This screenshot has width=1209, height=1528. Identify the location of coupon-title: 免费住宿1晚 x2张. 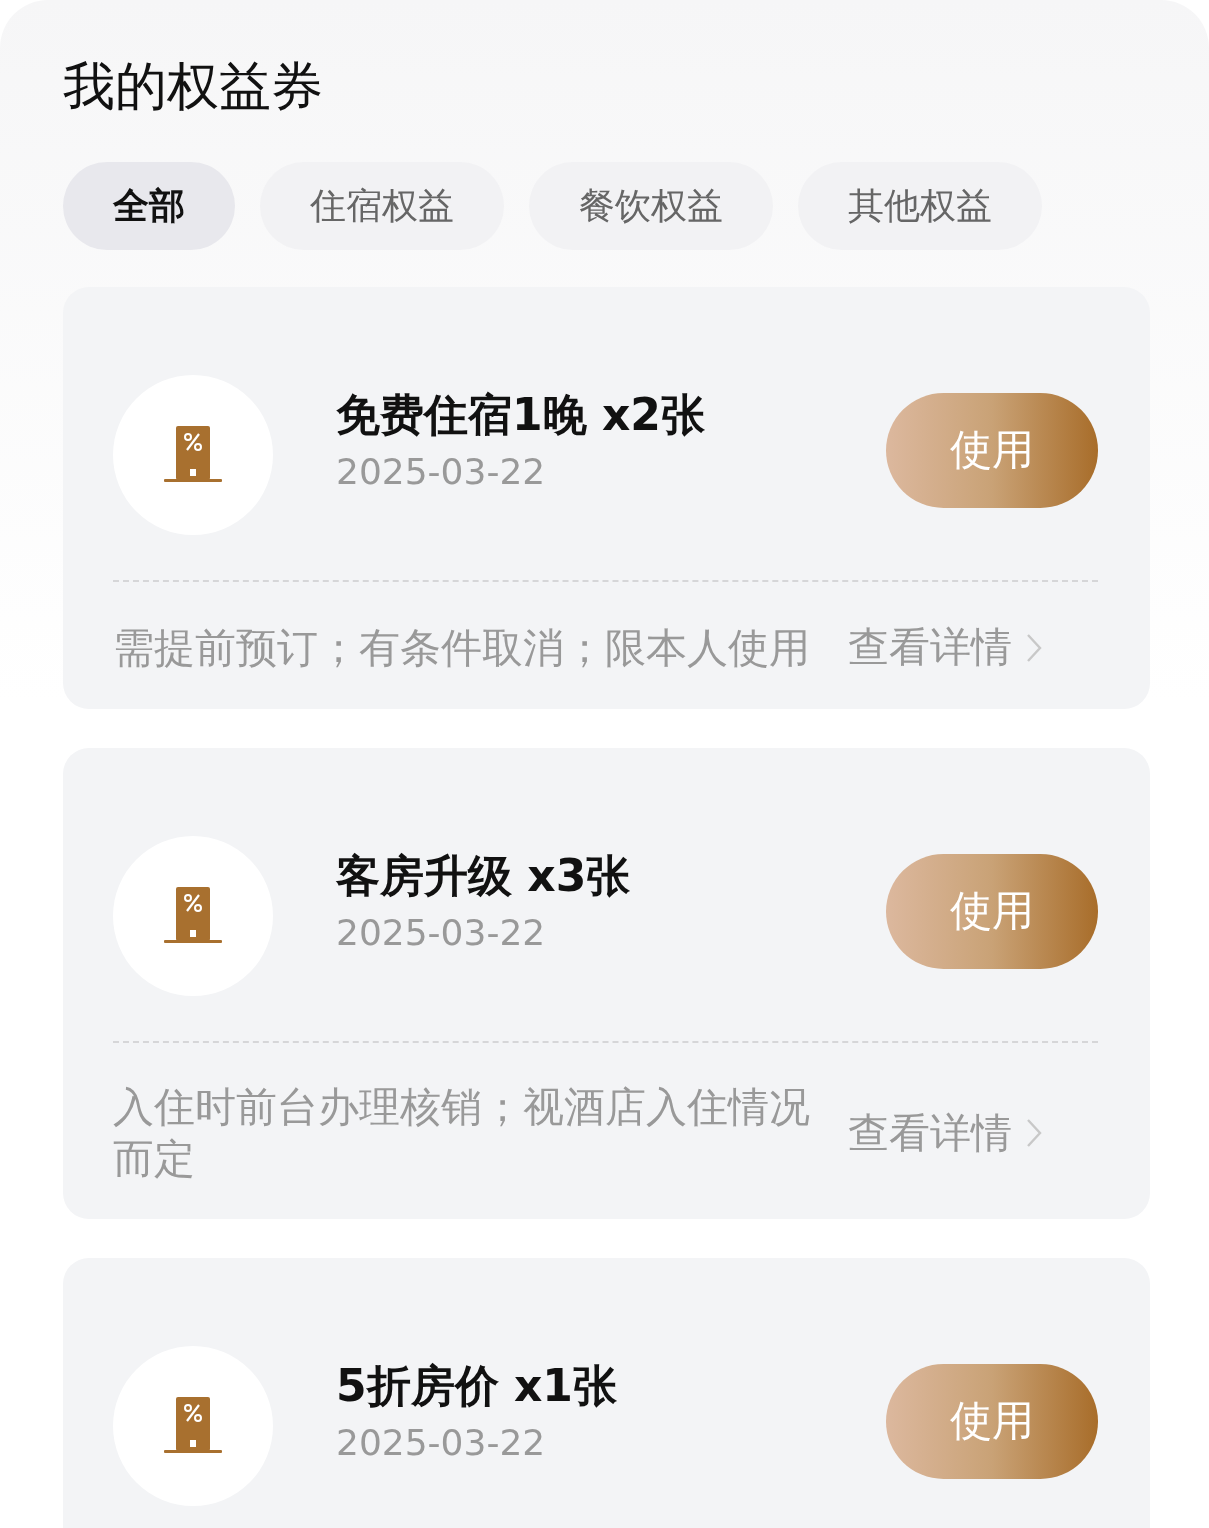
(520, 415).